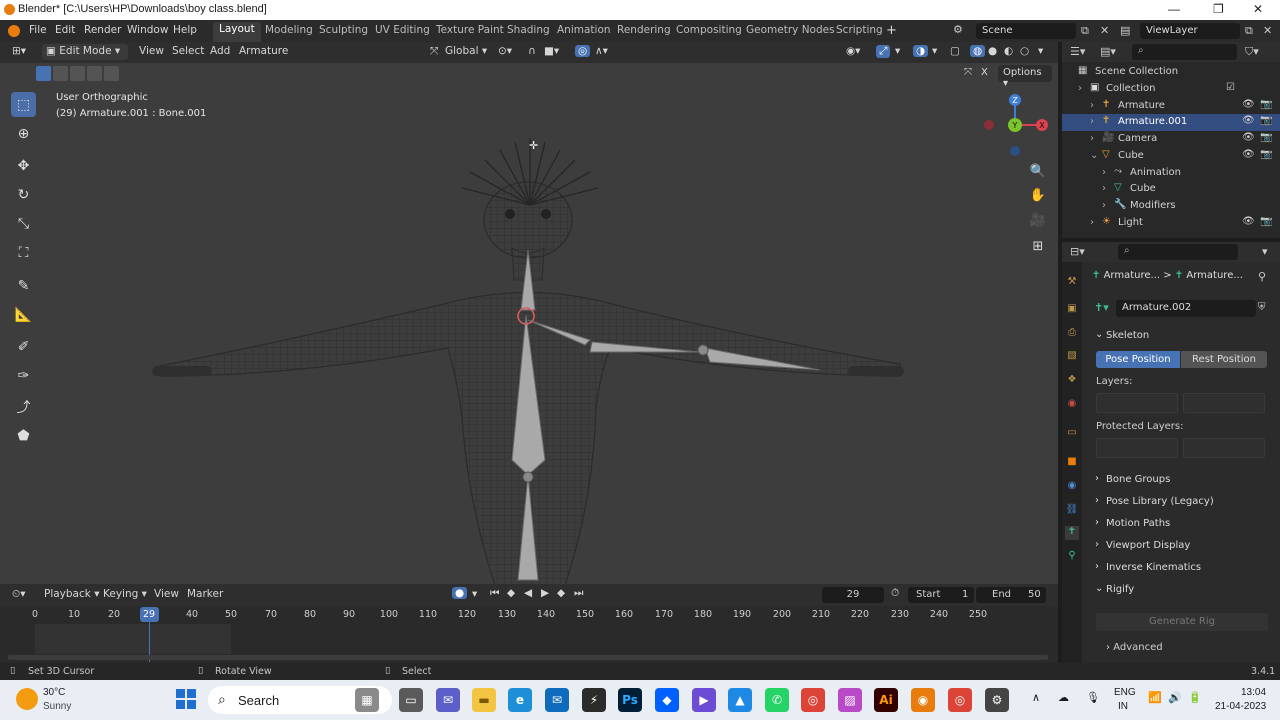 Image resolution: width=1280 pixels, height=720 pixels. I want to click on tab-scripting: Scripting, so click(859, 31).